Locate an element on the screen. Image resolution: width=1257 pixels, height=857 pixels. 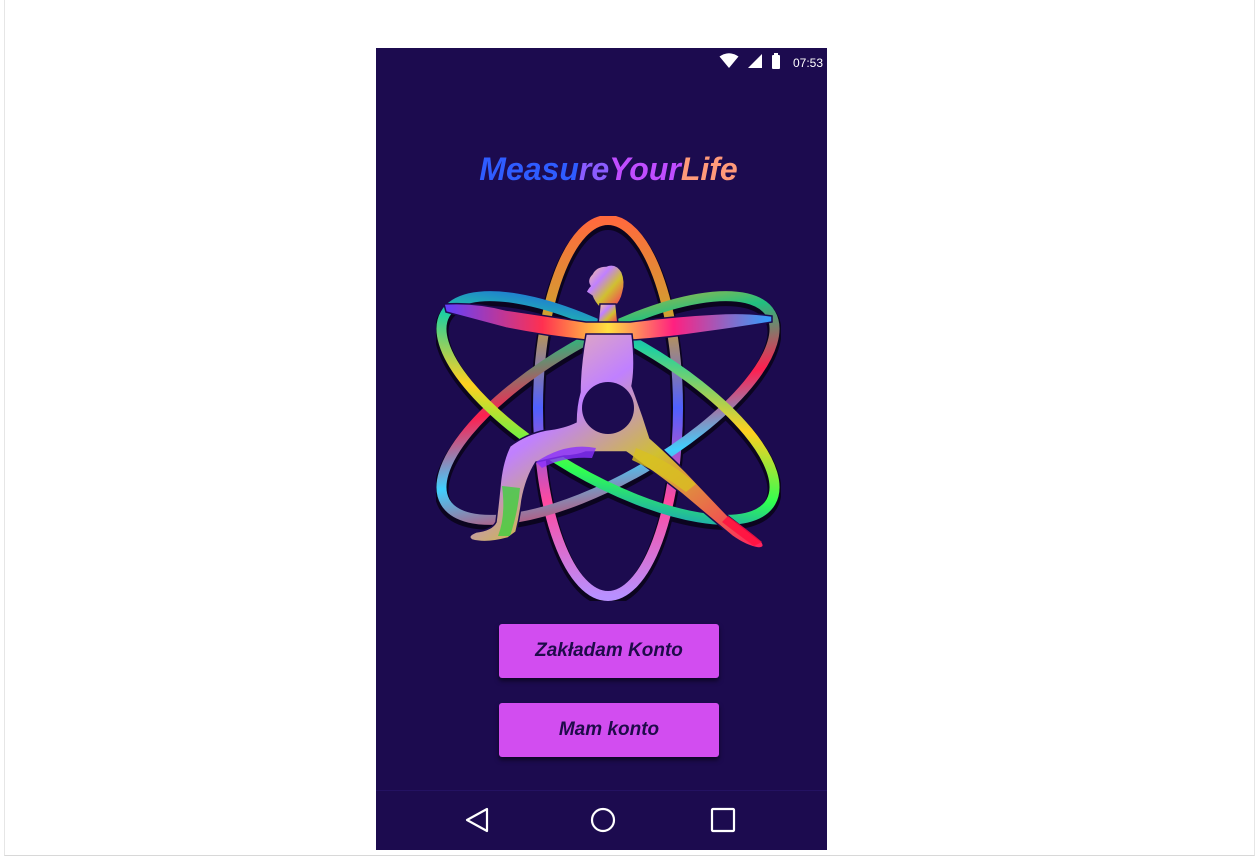
app-title-part-1: Measu is located at coordinates (529, 169).